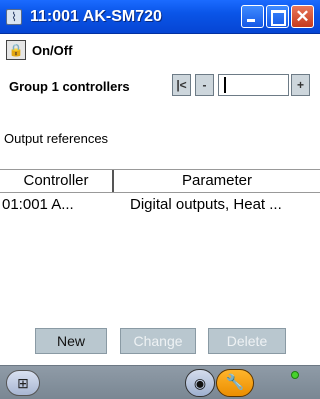 This screenshot has height=399, width=320. I want to click on onoff-header: 🔒 On/Off, so click(39, 50).